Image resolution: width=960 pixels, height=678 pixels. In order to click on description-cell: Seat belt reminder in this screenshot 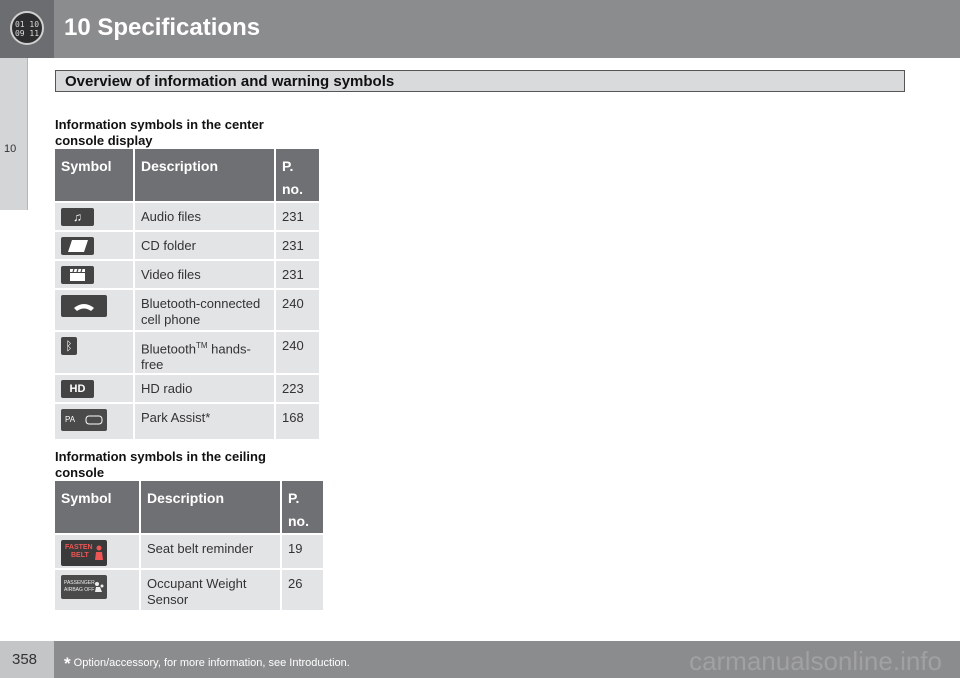, I will do `click(211, 552)`.